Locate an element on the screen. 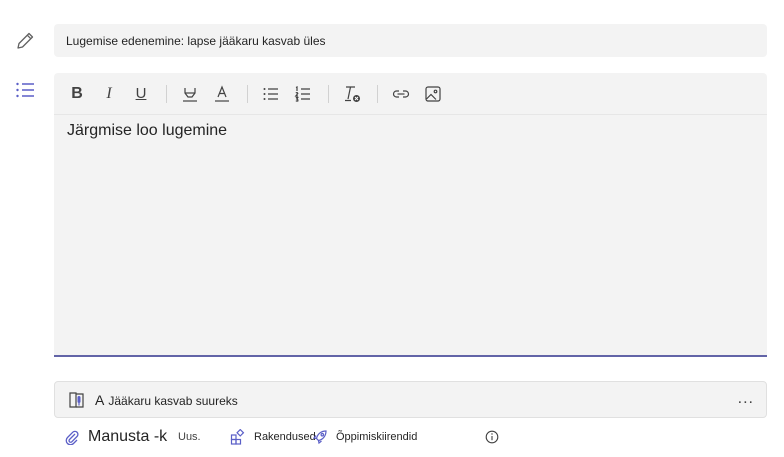 Image resolution: width=784 pixels, height=457 pixels. info-button is located at coordinates (492, 437).